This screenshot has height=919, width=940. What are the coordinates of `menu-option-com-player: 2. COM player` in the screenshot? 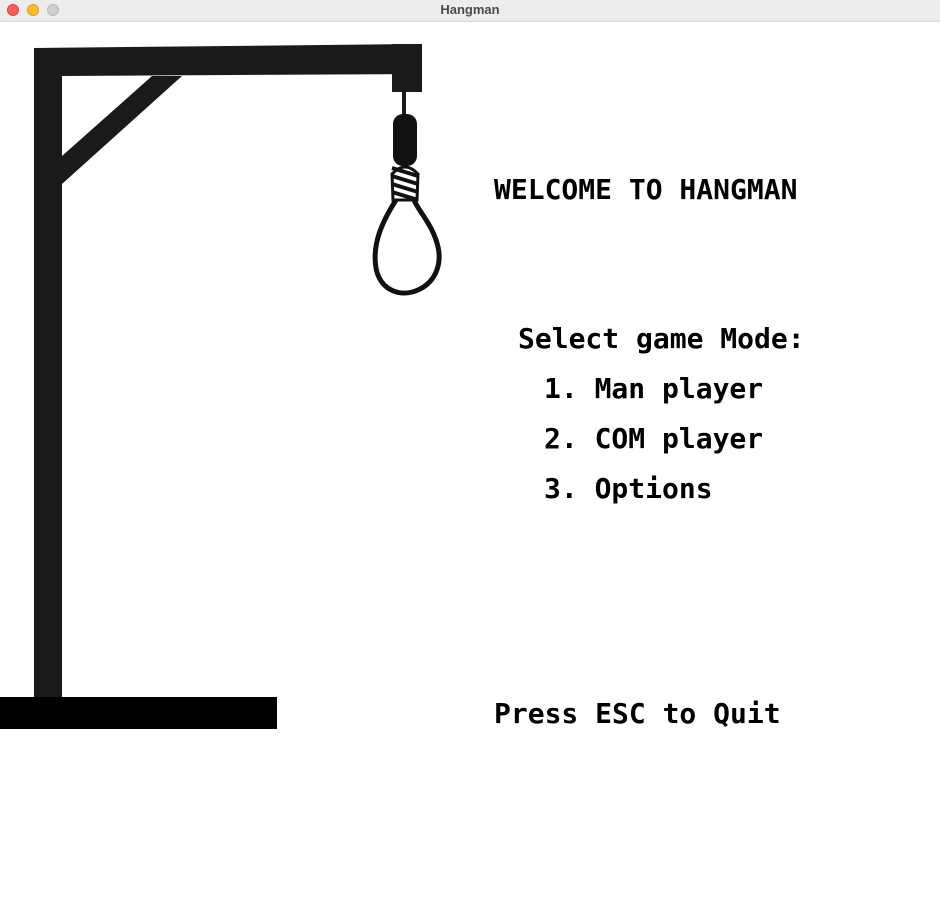 It's located at (653, 439).